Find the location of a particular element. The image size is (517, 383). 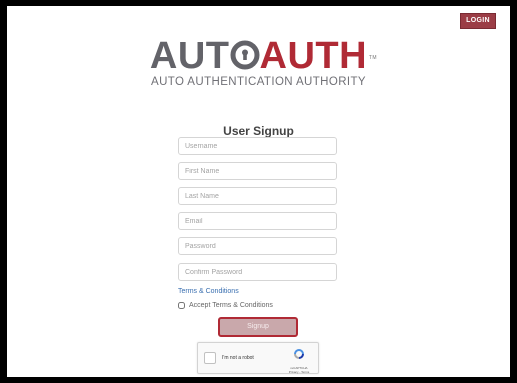

logo-trademark: TM is located at coordinates (373, 58).